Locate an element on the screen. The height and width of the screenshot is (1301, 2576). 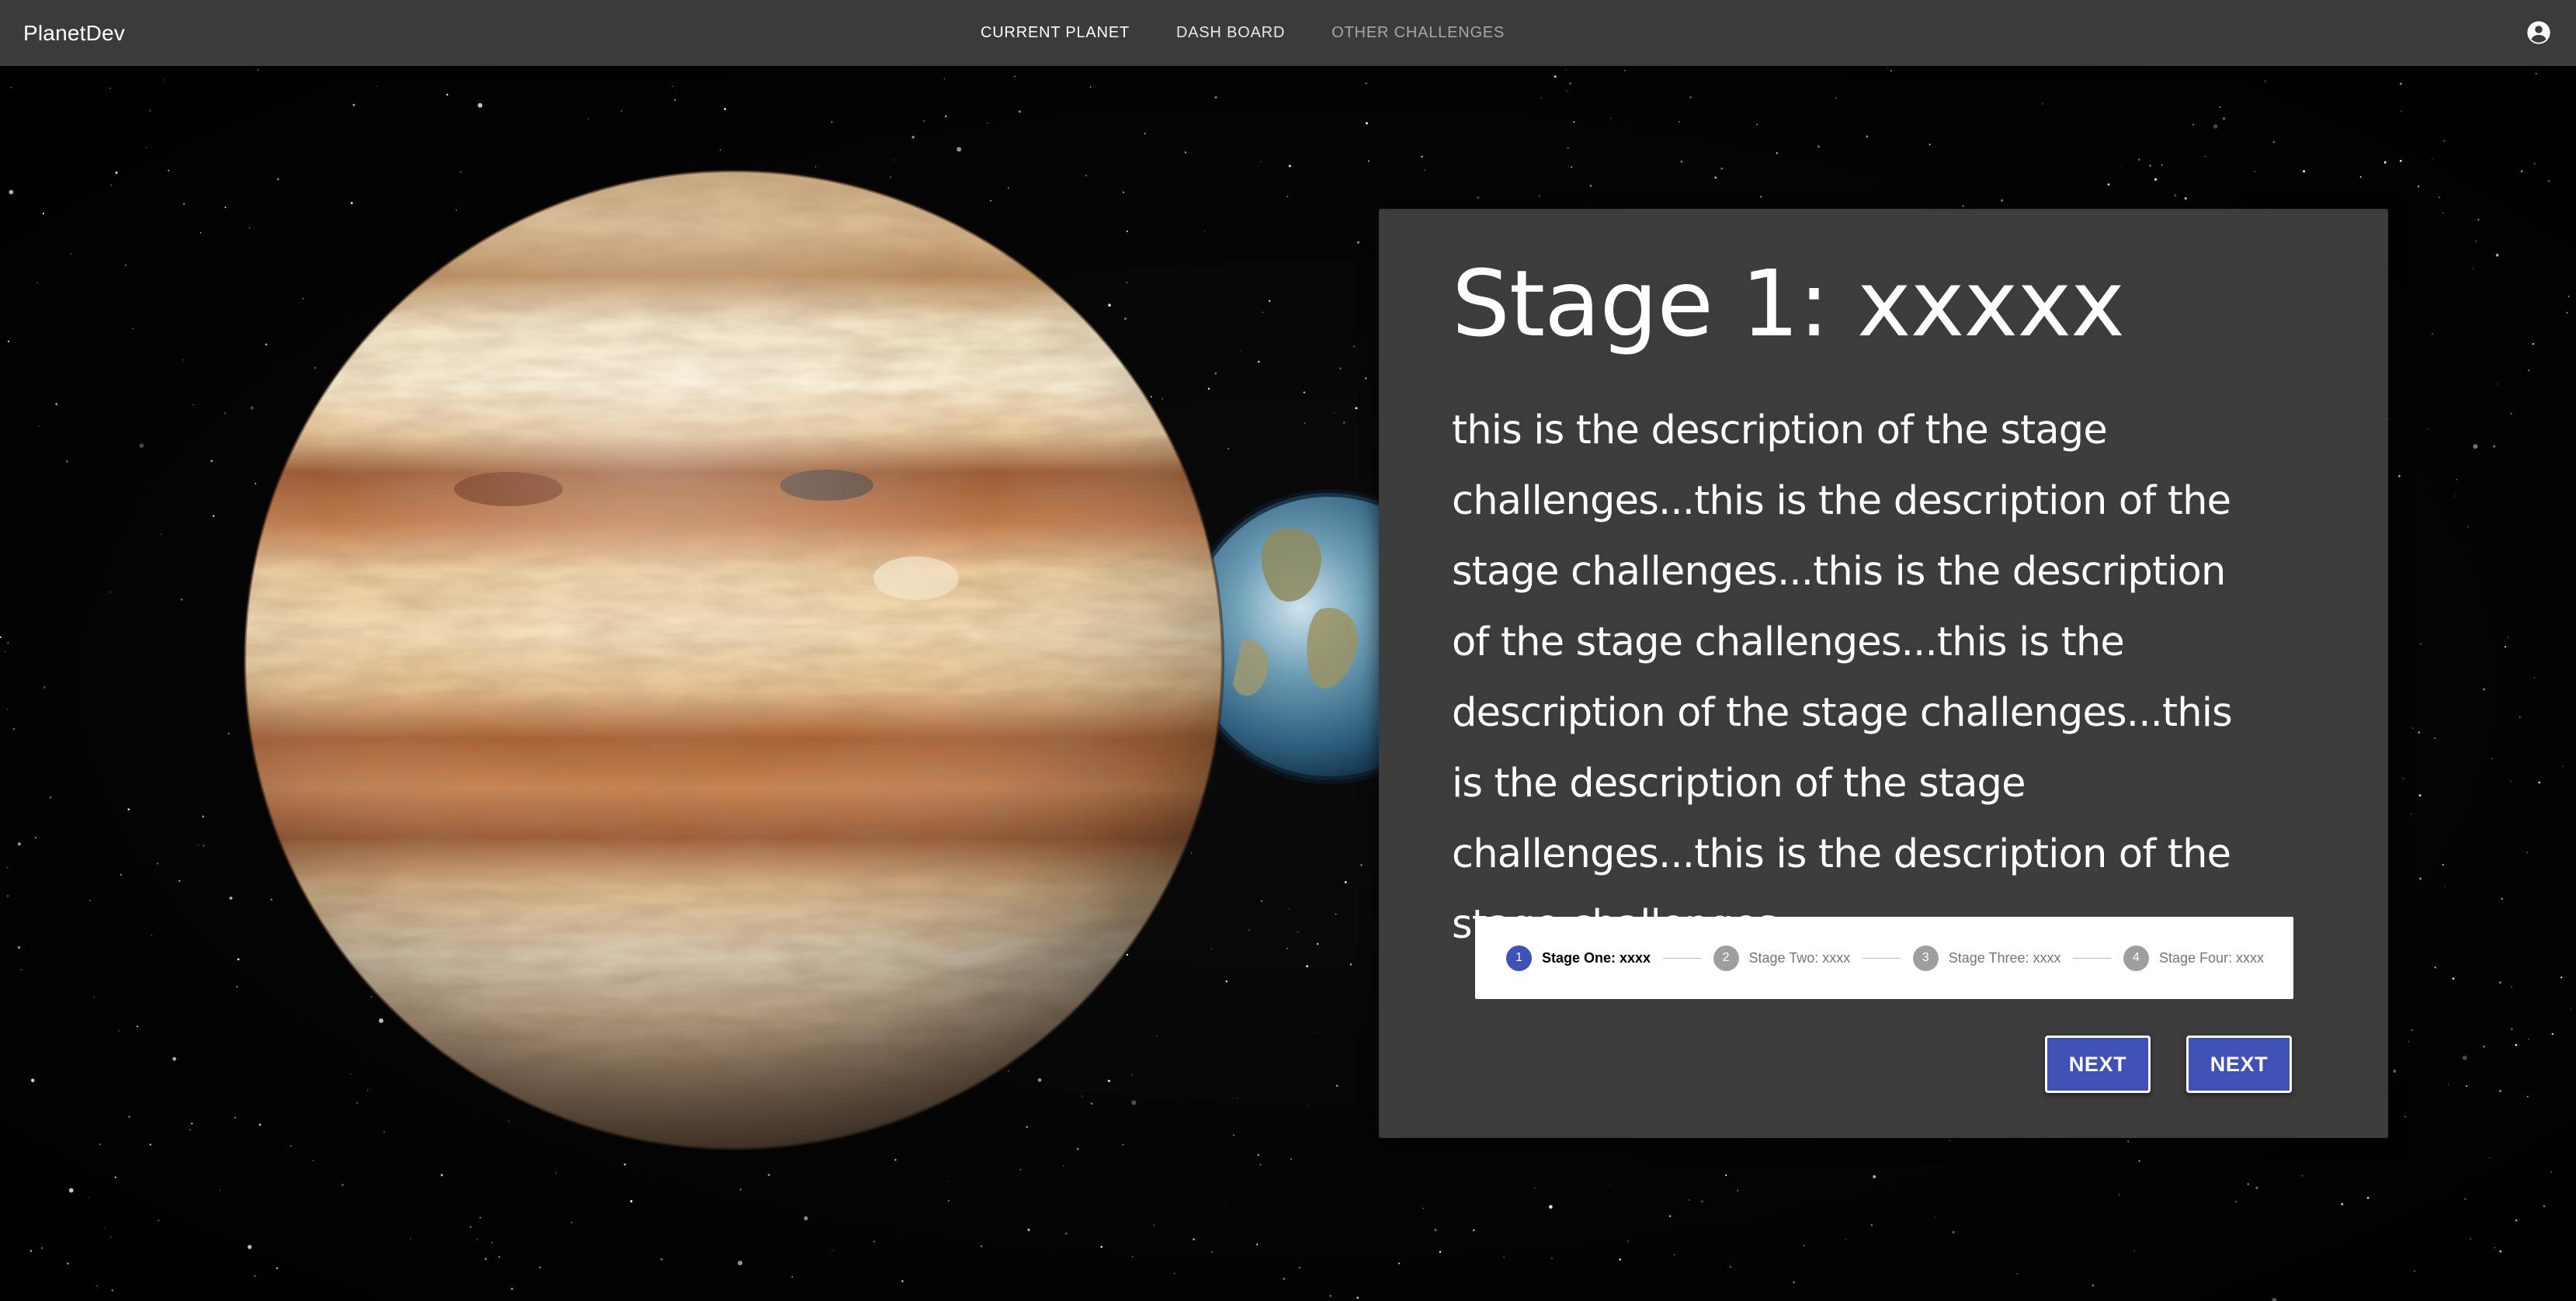
next-button-secondary: NEXT is located at coordinates (2239, 1064).